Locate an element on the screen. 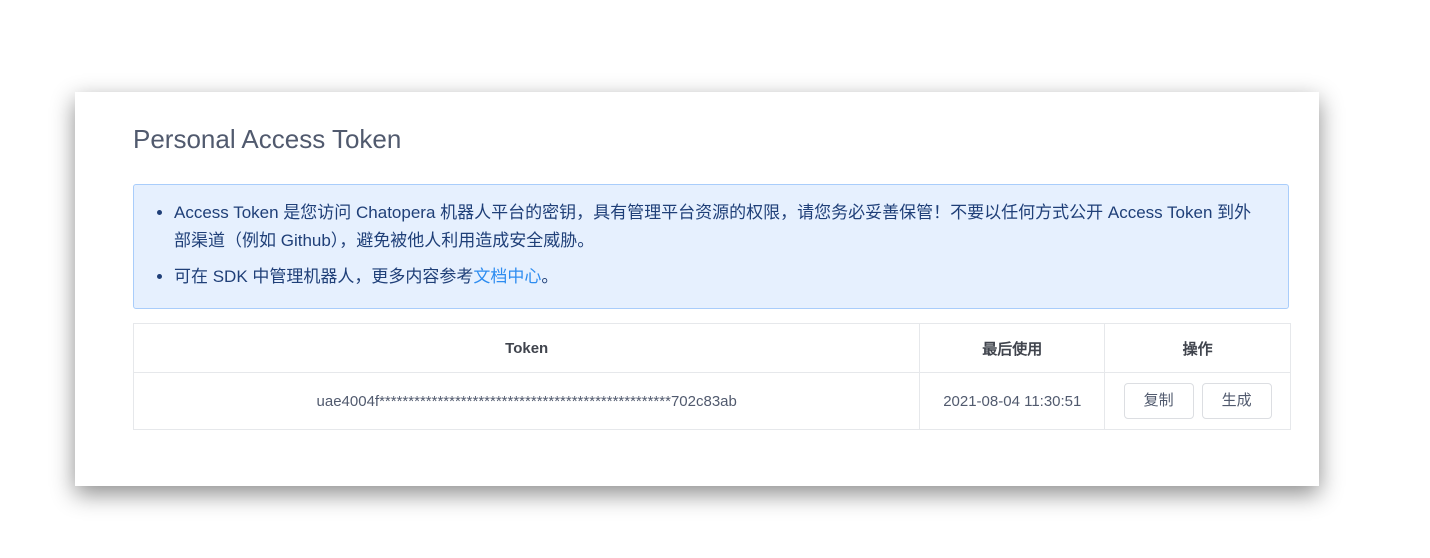 This screenshot has height=558, width=1430. alert-item-sdk: 可在 SDK 中管理机器人，更多内容参考文档中心。 is located at coordinates (731, 277).